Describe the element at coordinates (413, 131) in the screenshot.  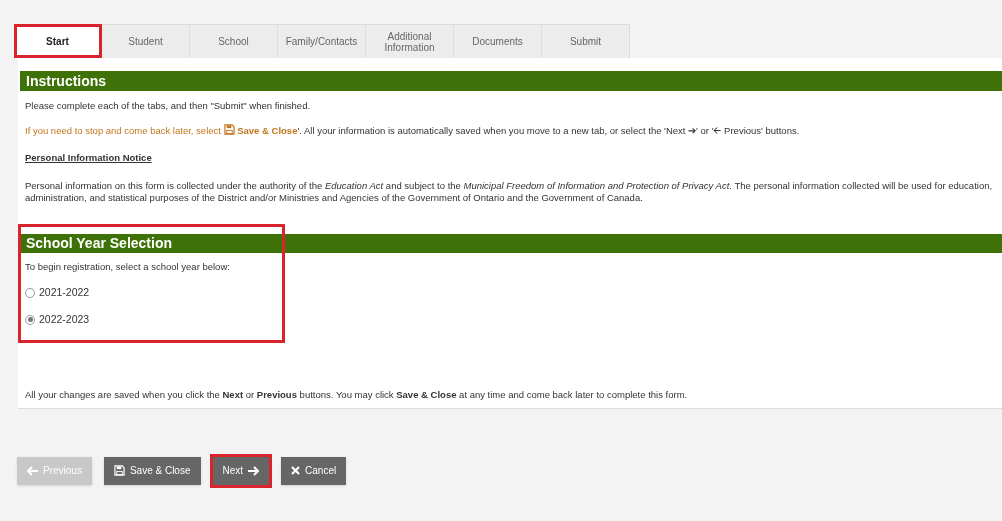
I see `save-note: If you need to stop and come back later, select Save & Close'. All your information is automatically saved when you move to a new tab, or select the 'Next ➔' or '🡨 Previous' buttons.` at that location.